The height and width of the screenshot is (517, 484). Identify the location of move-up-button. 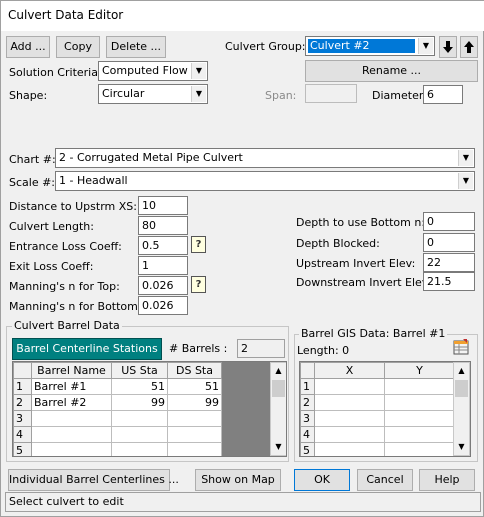
(469, 47).